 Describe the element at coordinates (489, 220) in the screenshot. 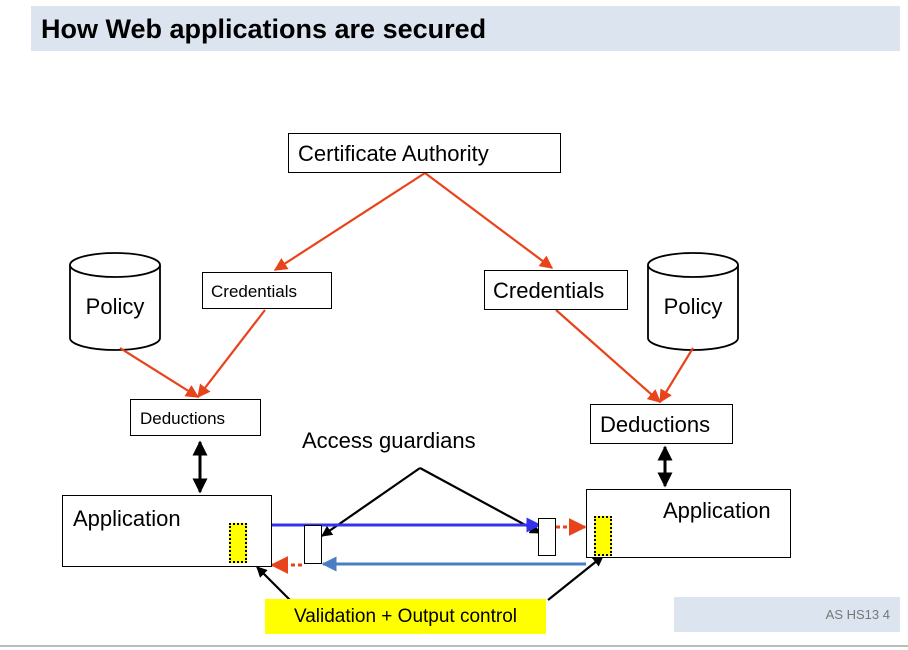

I see `ca-to-credentials-right-arrow` at that location.